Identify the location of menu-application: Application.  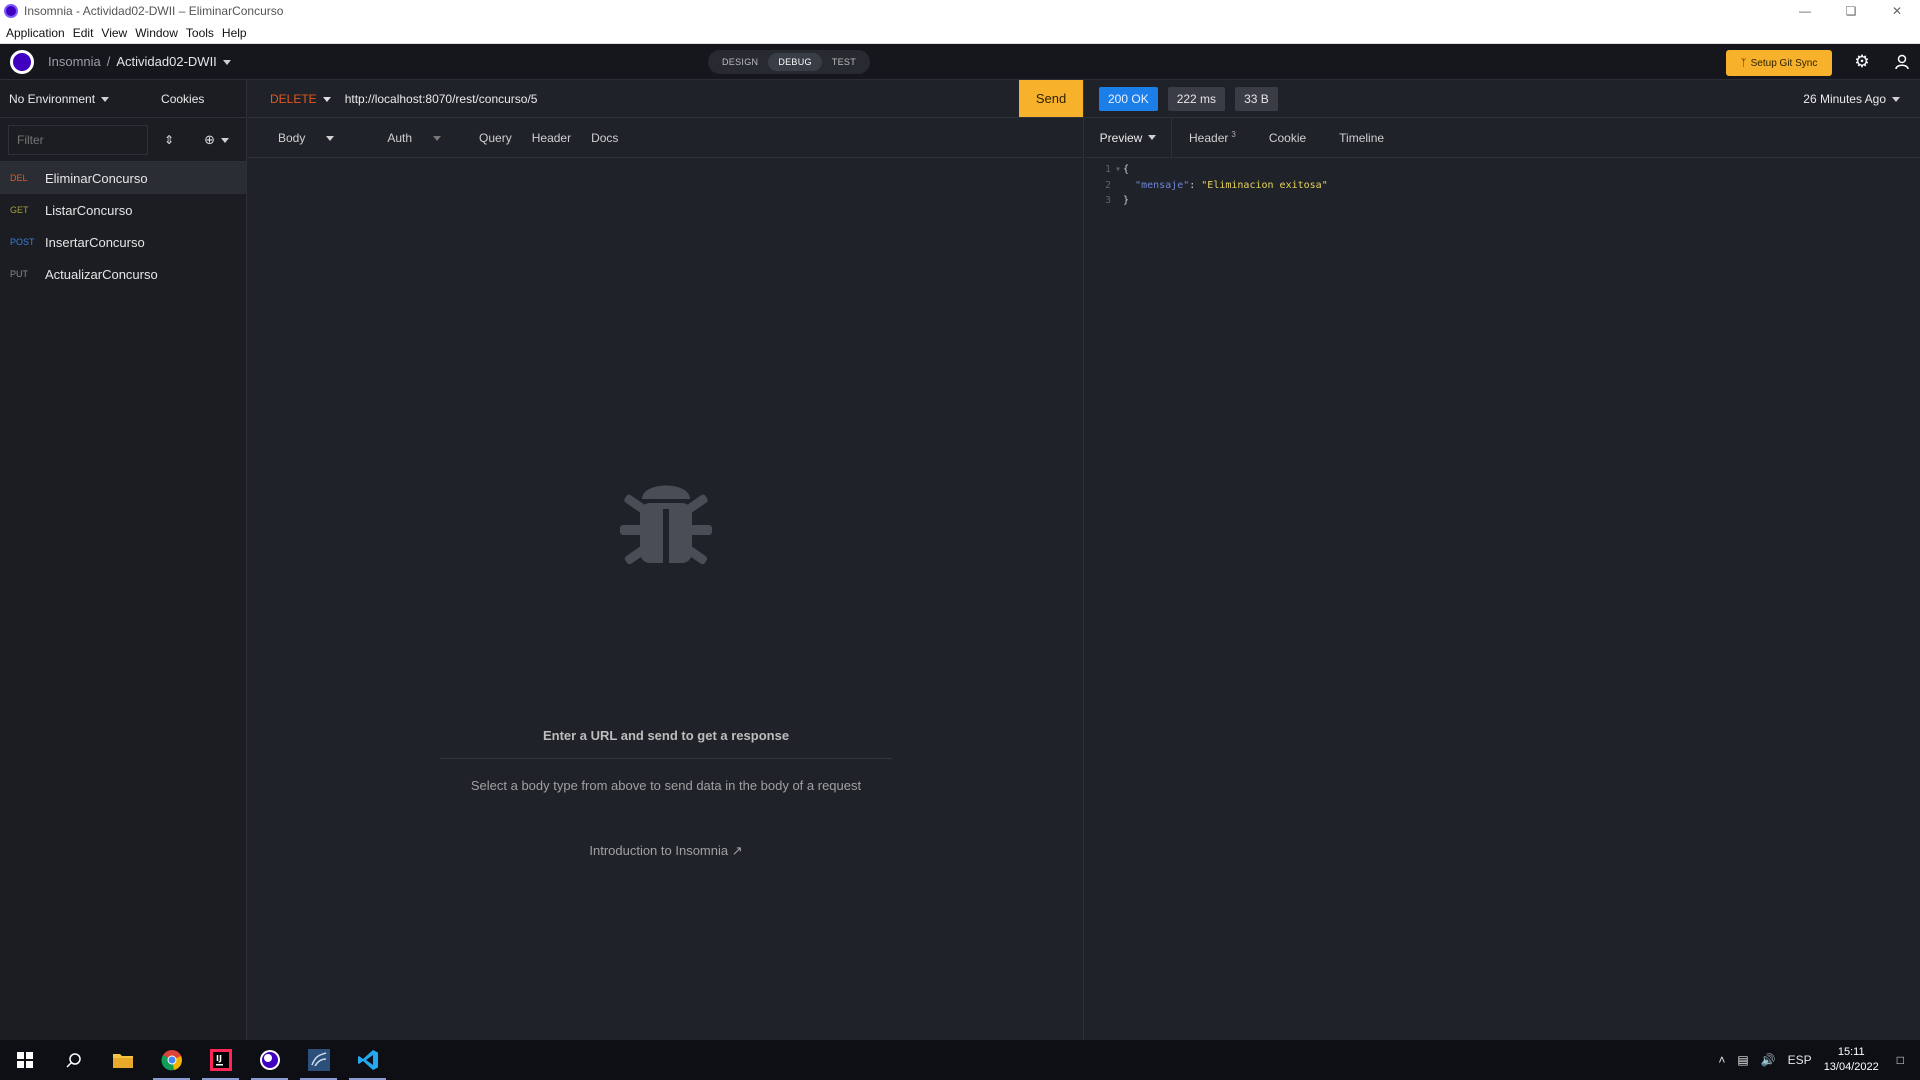
(35, 33).